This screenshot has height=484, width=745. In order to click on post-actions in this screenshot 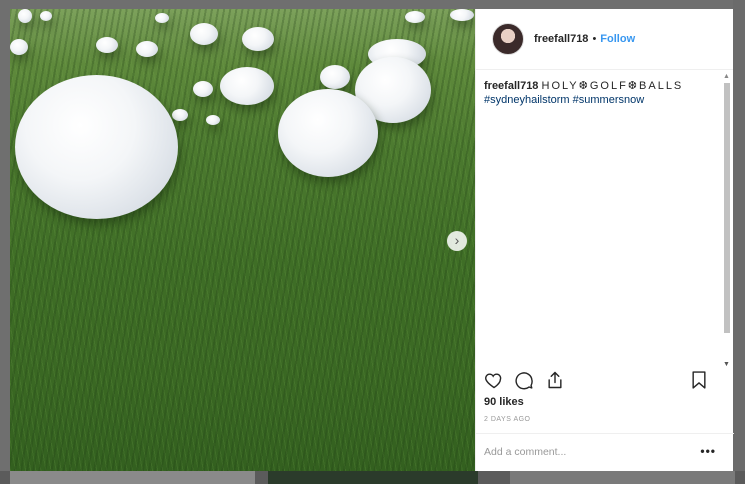, I will do `click(599, 381)`.